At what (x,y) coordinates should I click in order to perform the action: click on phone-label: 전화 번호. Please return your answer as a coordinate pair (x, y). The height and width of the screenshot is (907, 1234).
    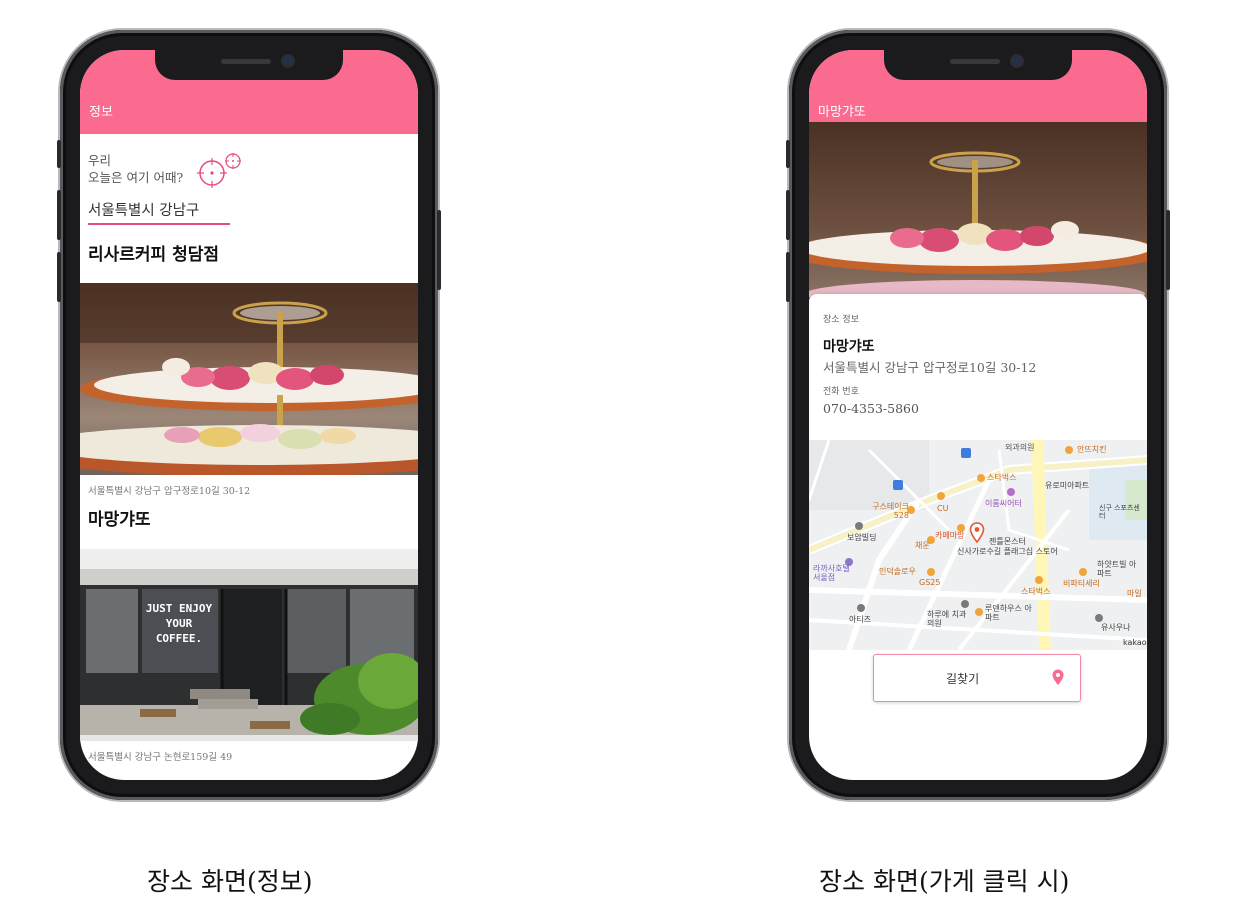
    Looking at the image, I should click on (841, 392).